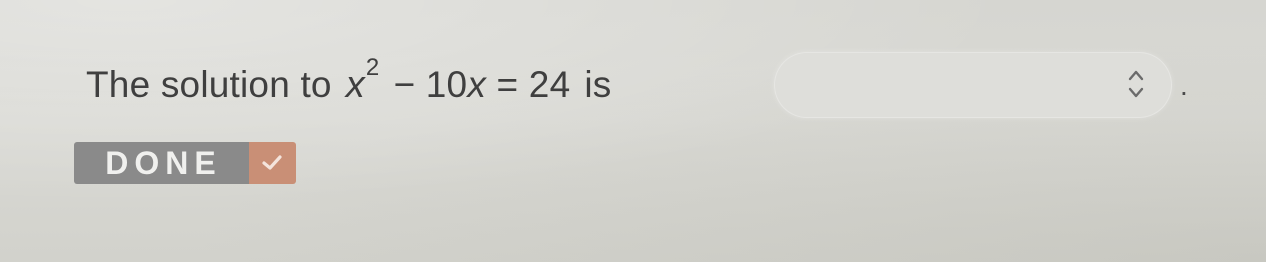 The height and width of the screenshot is (262, 1266). What do you see at coordinates (528, 84) in the screenshot?
I see `equation-rhs: = 24` at bounding box center [528, 84].